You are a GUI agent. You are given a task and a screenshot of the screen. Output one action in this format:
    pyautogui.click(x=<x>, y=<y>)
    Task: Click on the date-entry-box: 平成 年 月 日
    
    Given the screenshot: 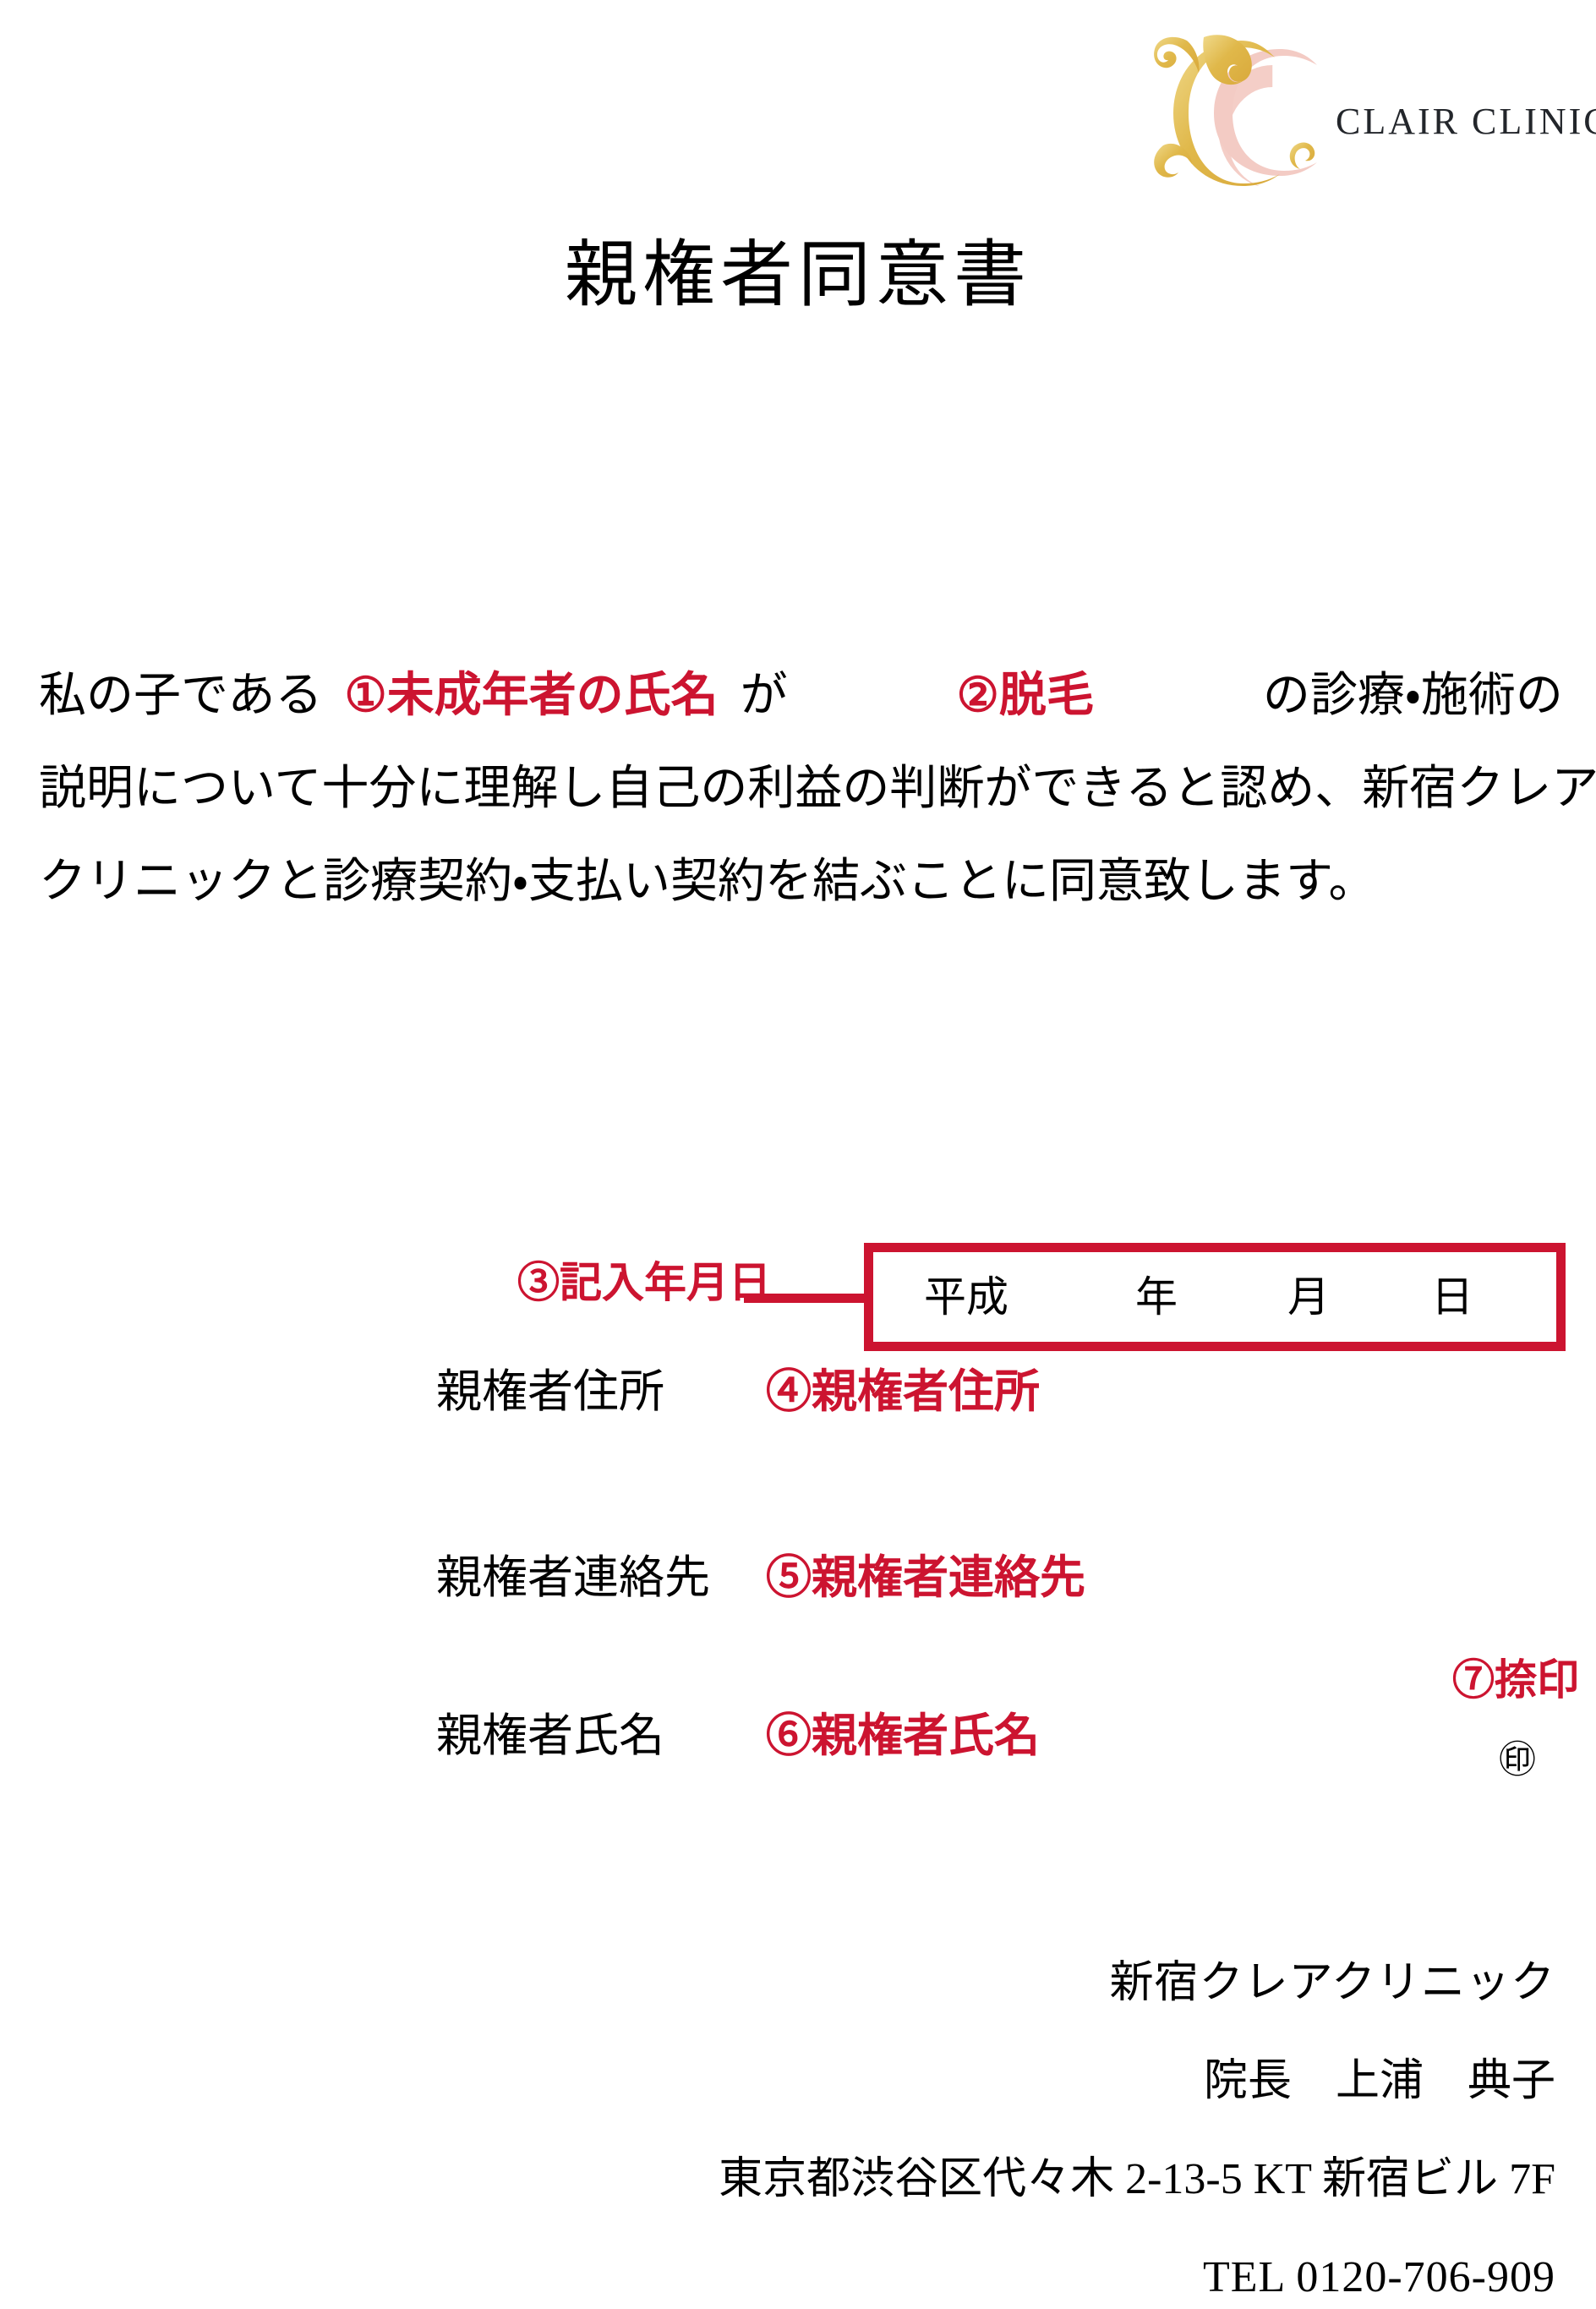 What is the action you would take?
    pyautogui.click(x=1215, y=1297)
    